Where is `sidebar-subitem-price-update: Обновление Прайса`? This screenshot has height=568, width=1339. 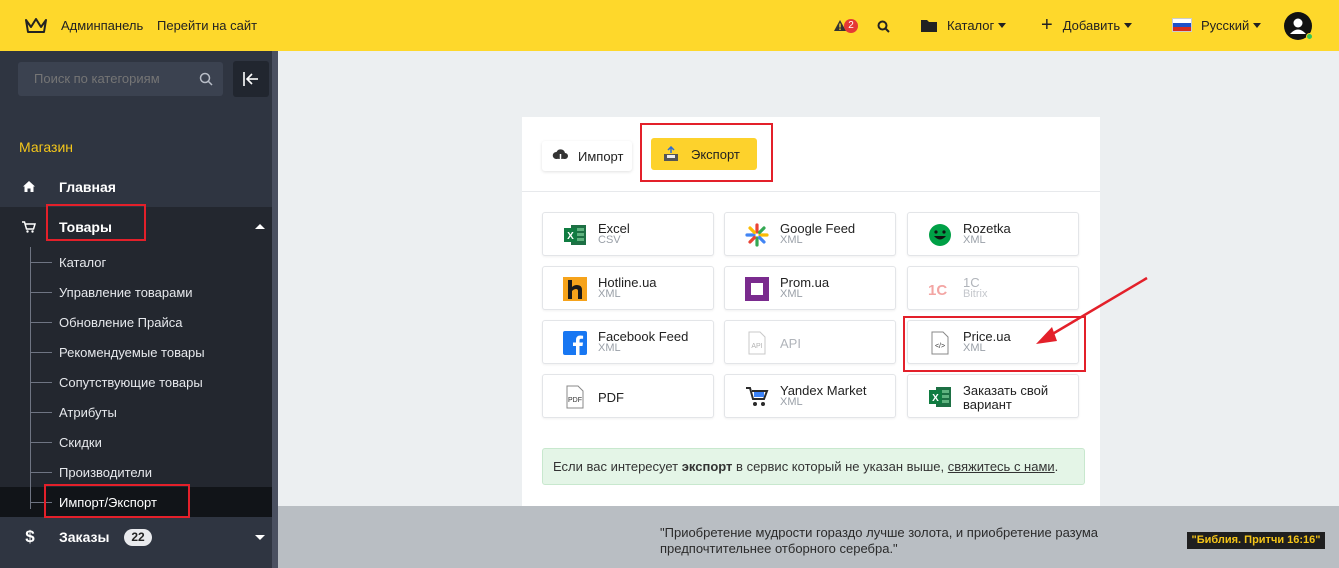 sidebar-subitem-price-update: Обновление Прайса is located at coordinates (120, 322).